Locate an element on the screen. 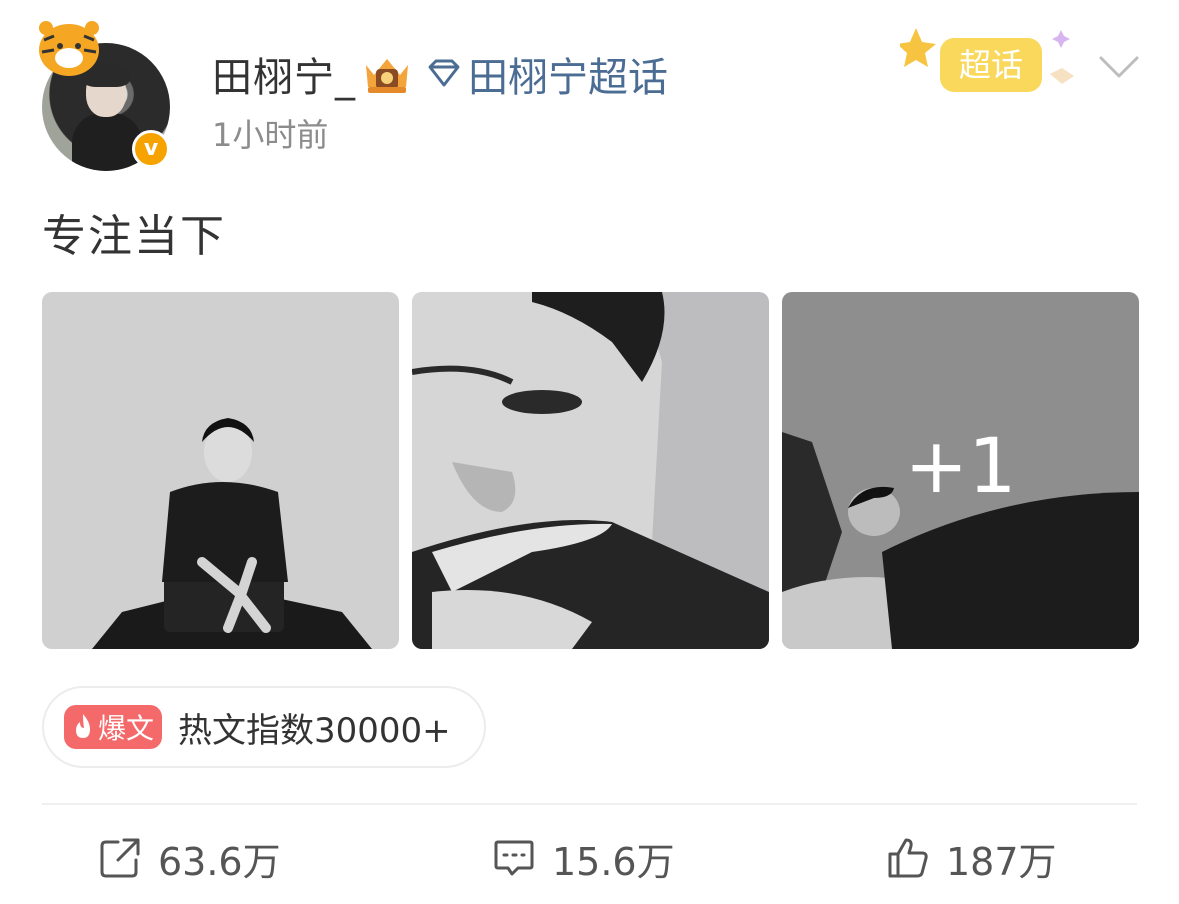  hot-tag: 爆文 is located at coordinates (113, 727).